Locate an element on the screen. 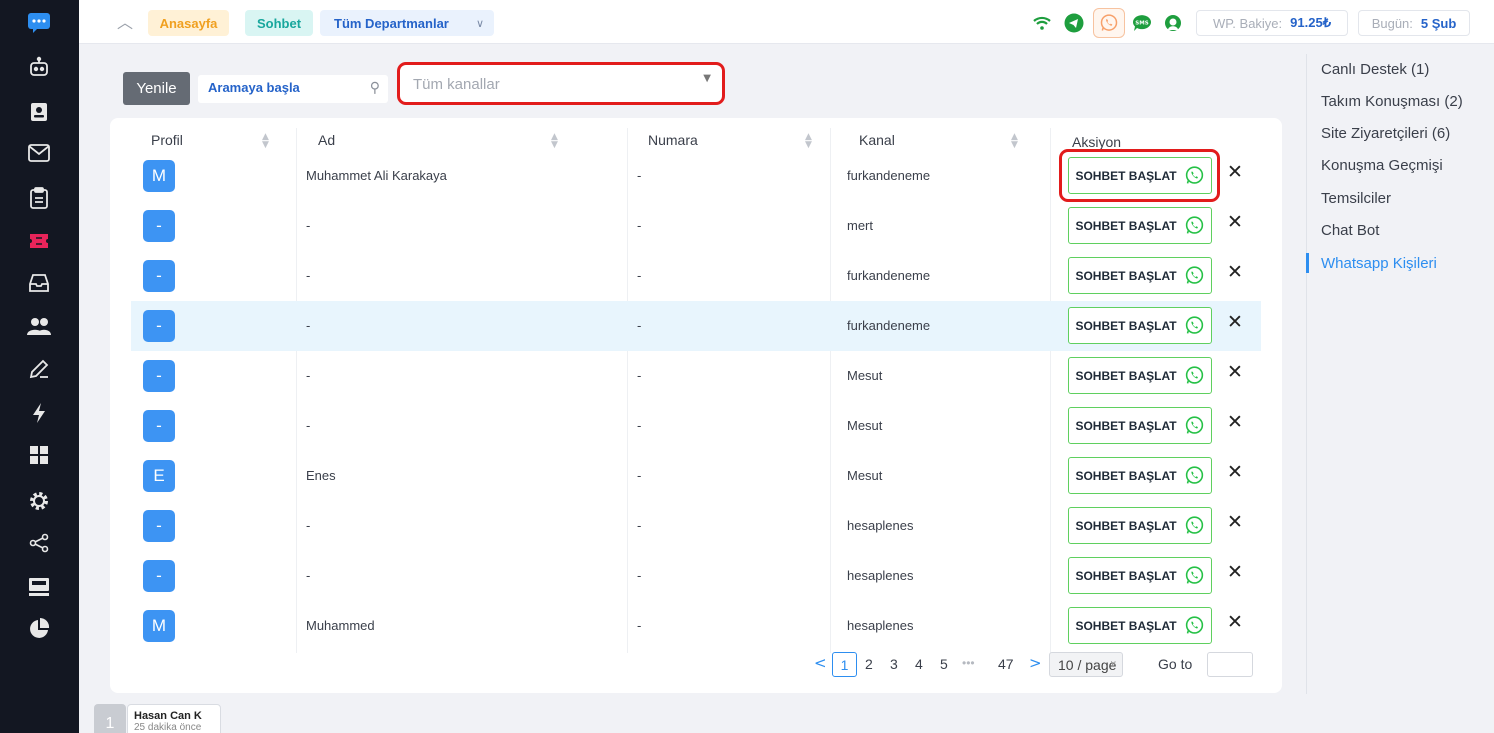  search-icon: ⚲ is located at coordinates (375, 88).